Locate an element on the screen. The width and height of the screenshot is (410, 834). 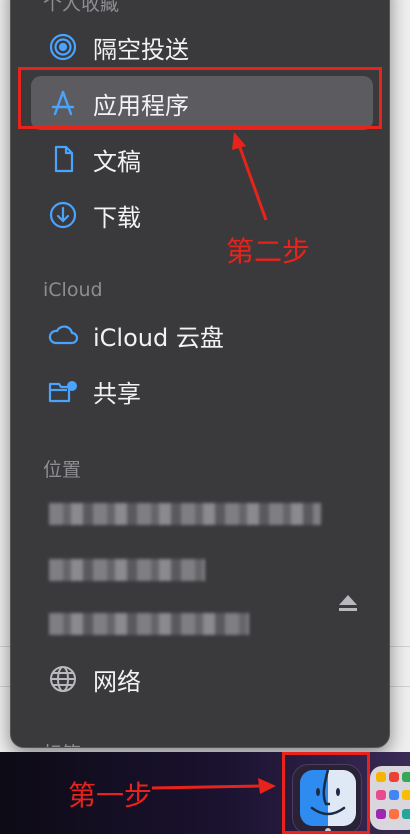
launchpad-dock-icon is located at coordinates (390, 798).